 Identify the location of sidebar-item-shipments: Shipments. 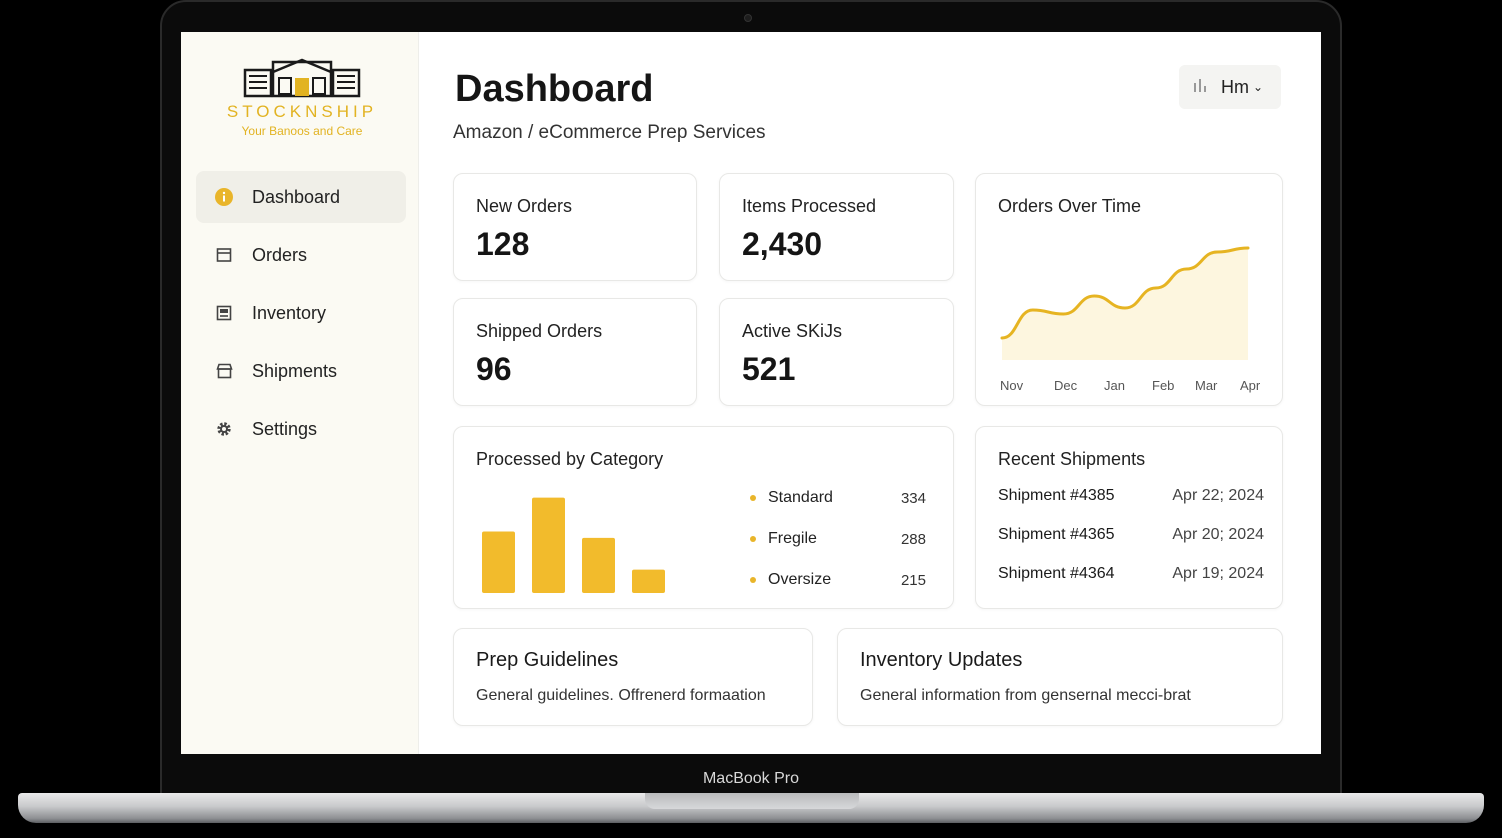
(301, 371).